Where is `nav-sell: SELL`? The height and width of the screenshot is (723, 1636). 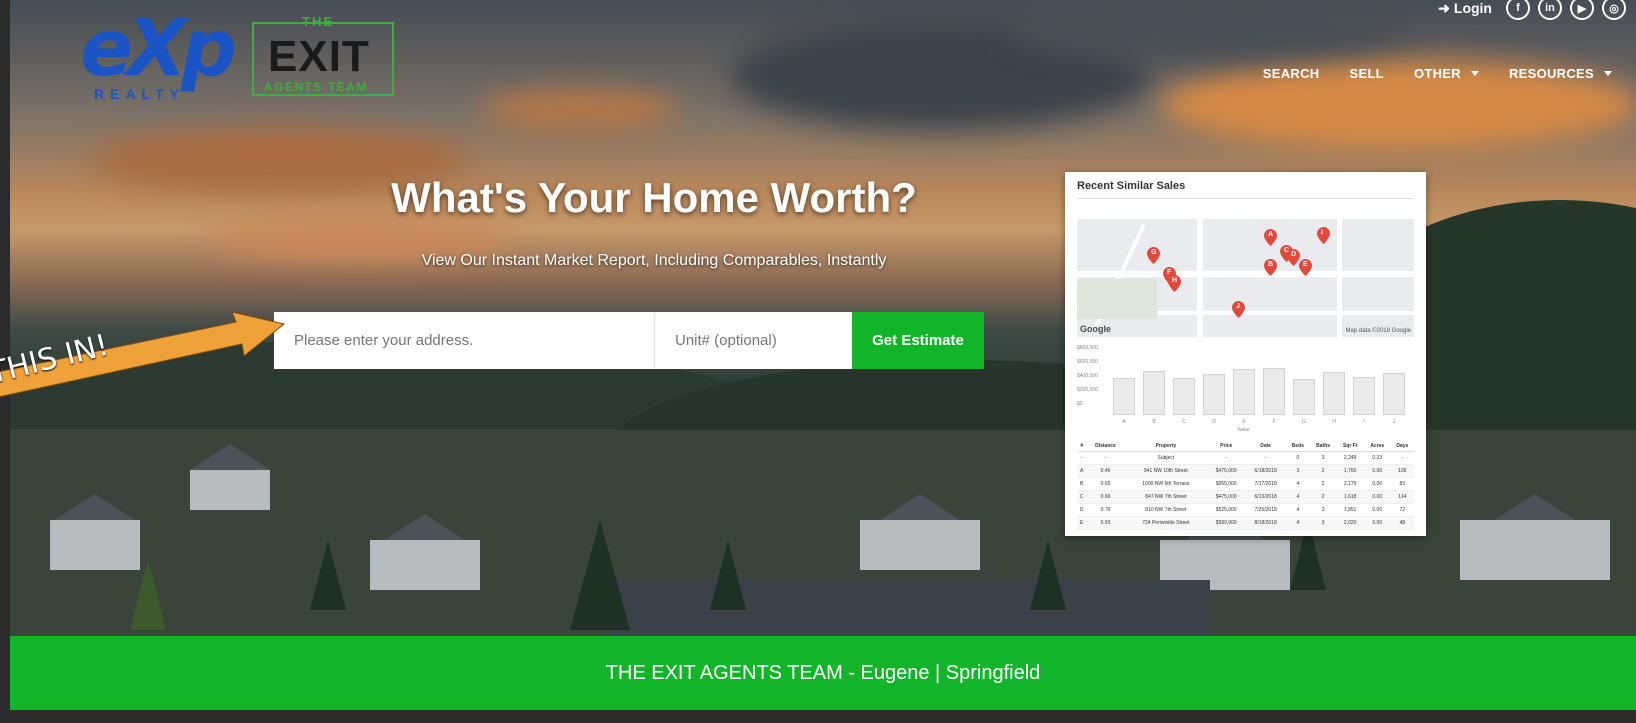
nav-sell: SELL is located at coordinates (1367, 73).